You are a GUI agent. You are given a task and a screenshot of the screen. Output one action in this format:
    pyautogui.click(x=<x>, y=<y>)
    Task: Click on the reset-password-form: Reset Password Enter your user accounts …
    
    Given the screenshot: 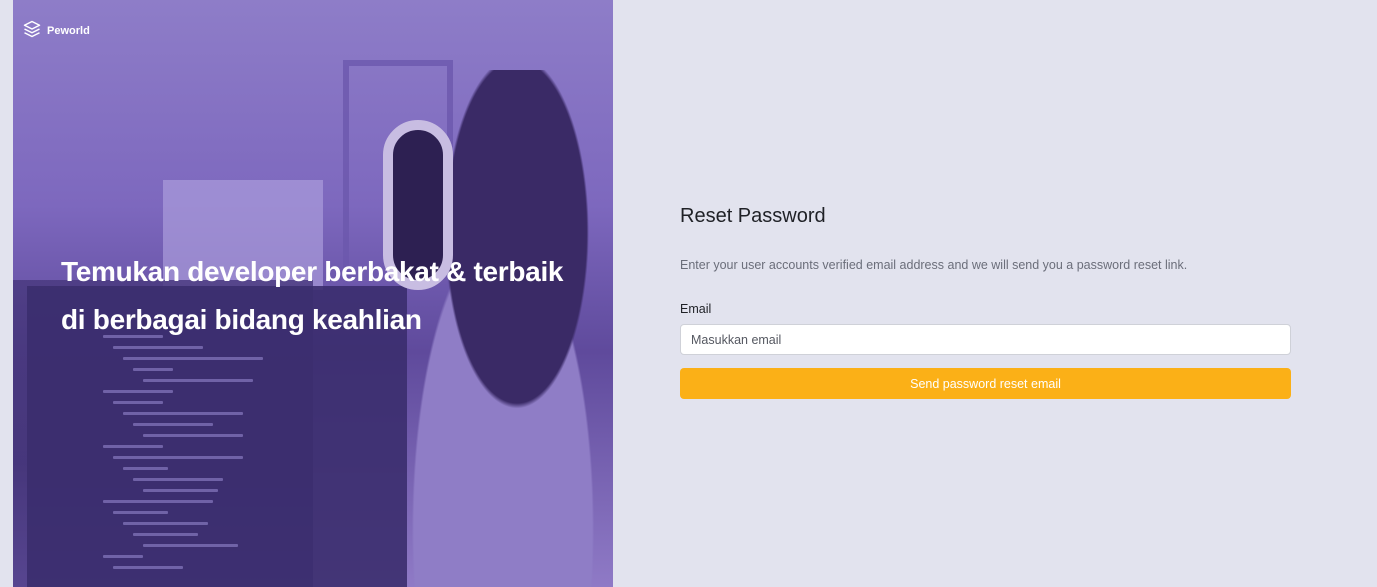 What is the action you would take?
    pyautogui.click(x=985, y=302)
    